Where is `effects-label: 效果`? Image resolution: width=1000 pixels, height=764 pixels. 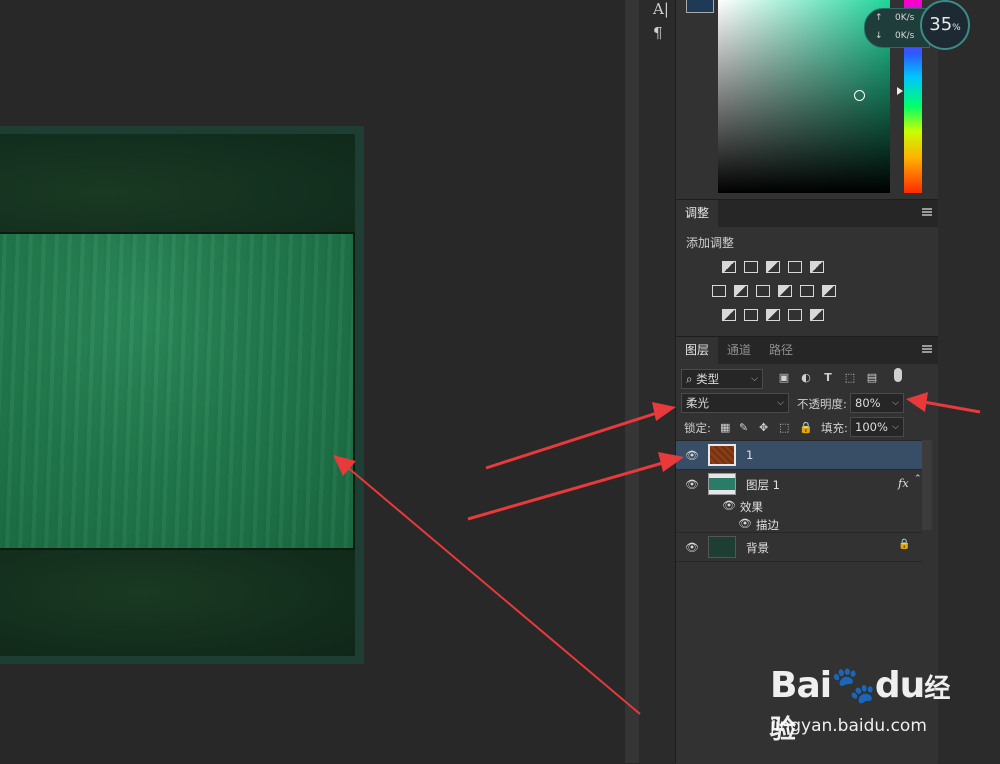
effects-label: 效果 is located at coordinates (751, 507).